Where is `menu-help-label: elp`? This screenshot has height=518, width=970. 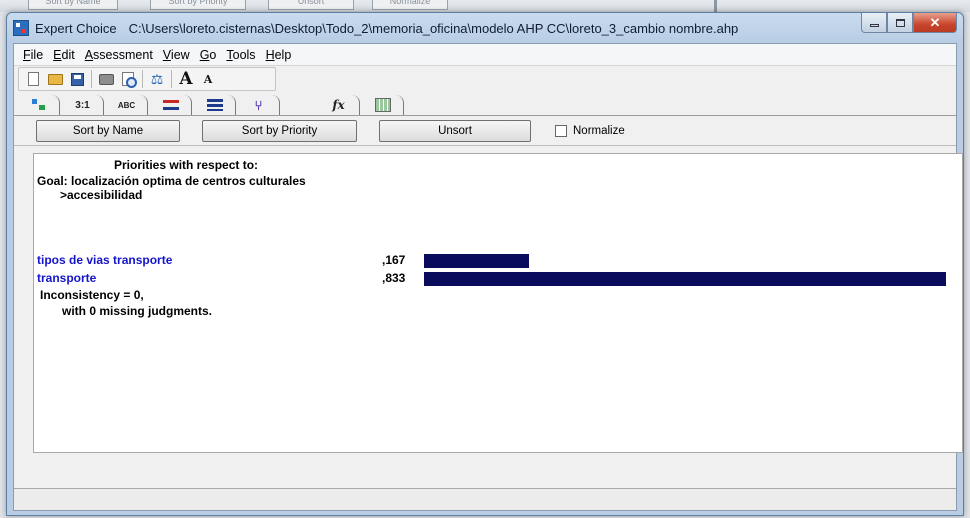 menu-help-label: elp is located at coordinates (283, 54).